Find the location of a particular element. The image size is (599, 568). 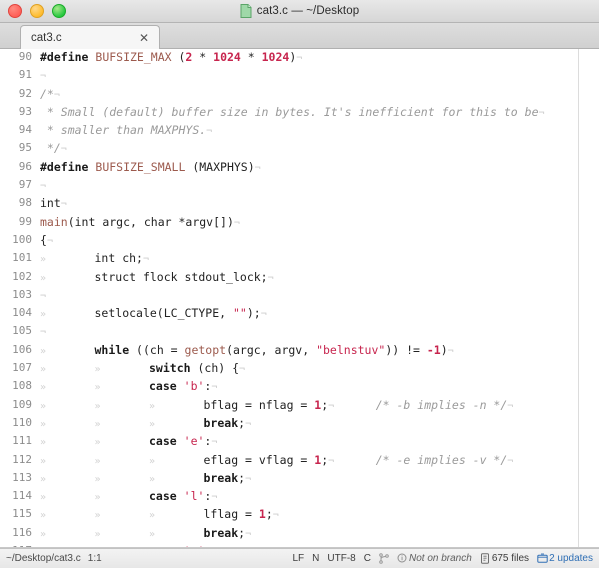

code-token: 1 is located at coordinates (262, 514).